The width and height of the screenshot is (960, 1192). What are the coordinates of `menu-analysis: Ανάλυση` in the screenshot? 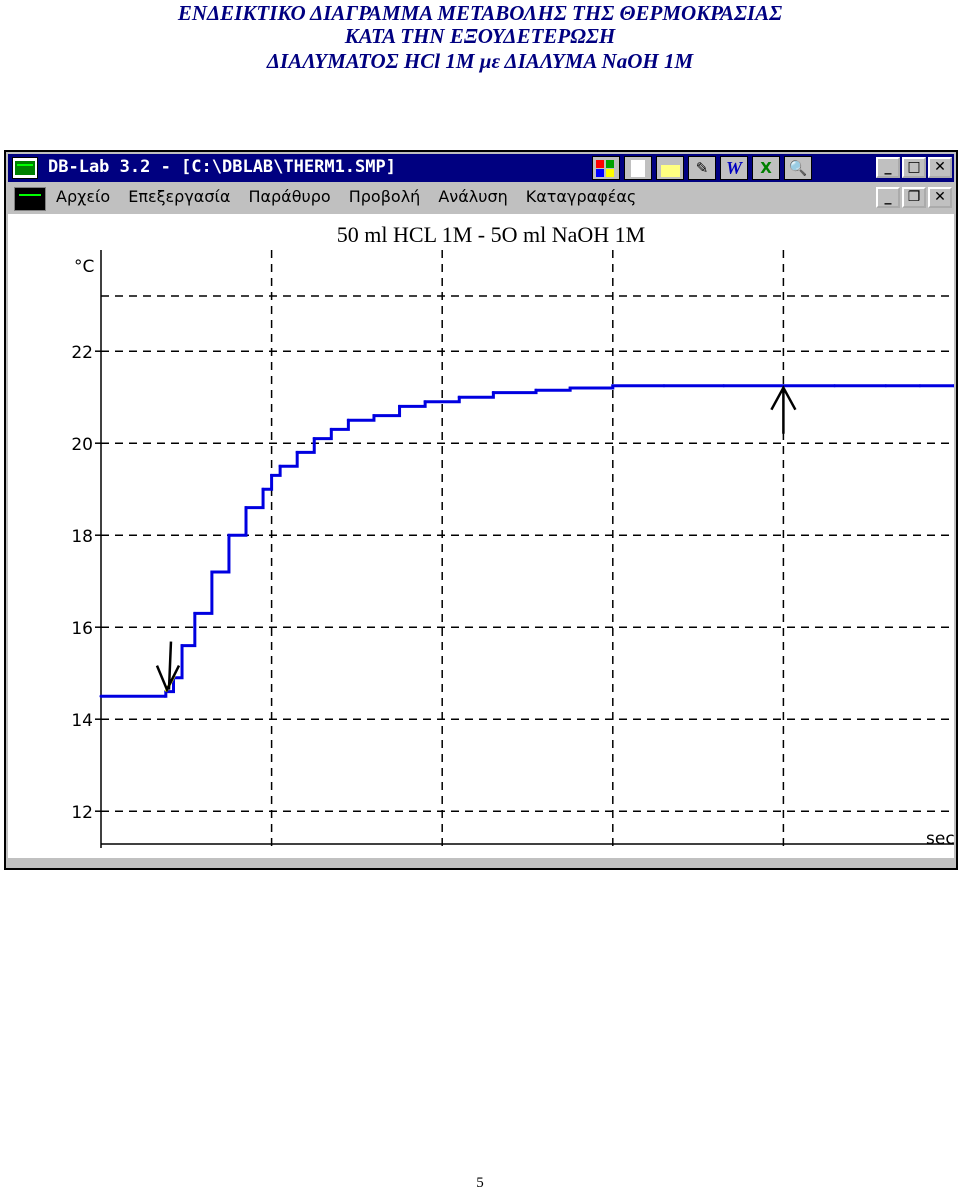 It's located at (472, 196).